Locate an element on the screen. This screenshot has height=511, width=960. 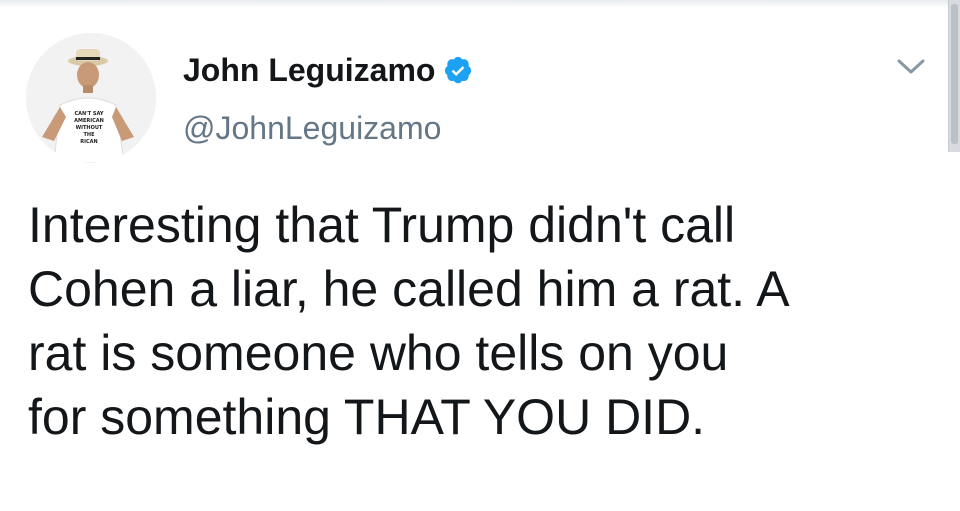
svg-text: THE is located at coordinates (89, 135).